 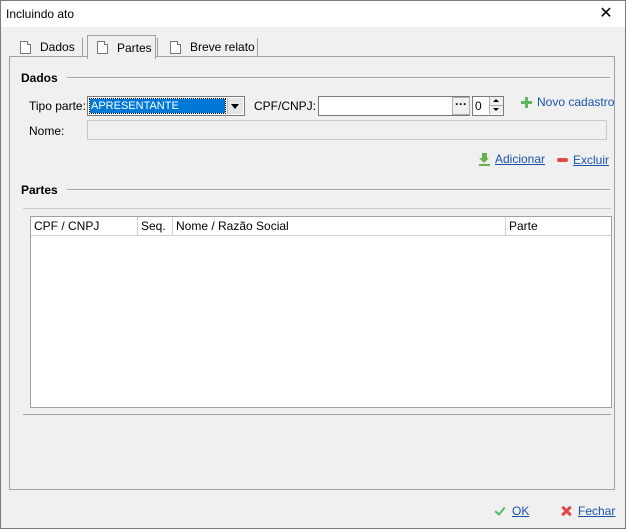 What do you see at coordinates (496, 110) in the screenshot?
I see `stepper-down-icon` at bounding box center [496, 110].